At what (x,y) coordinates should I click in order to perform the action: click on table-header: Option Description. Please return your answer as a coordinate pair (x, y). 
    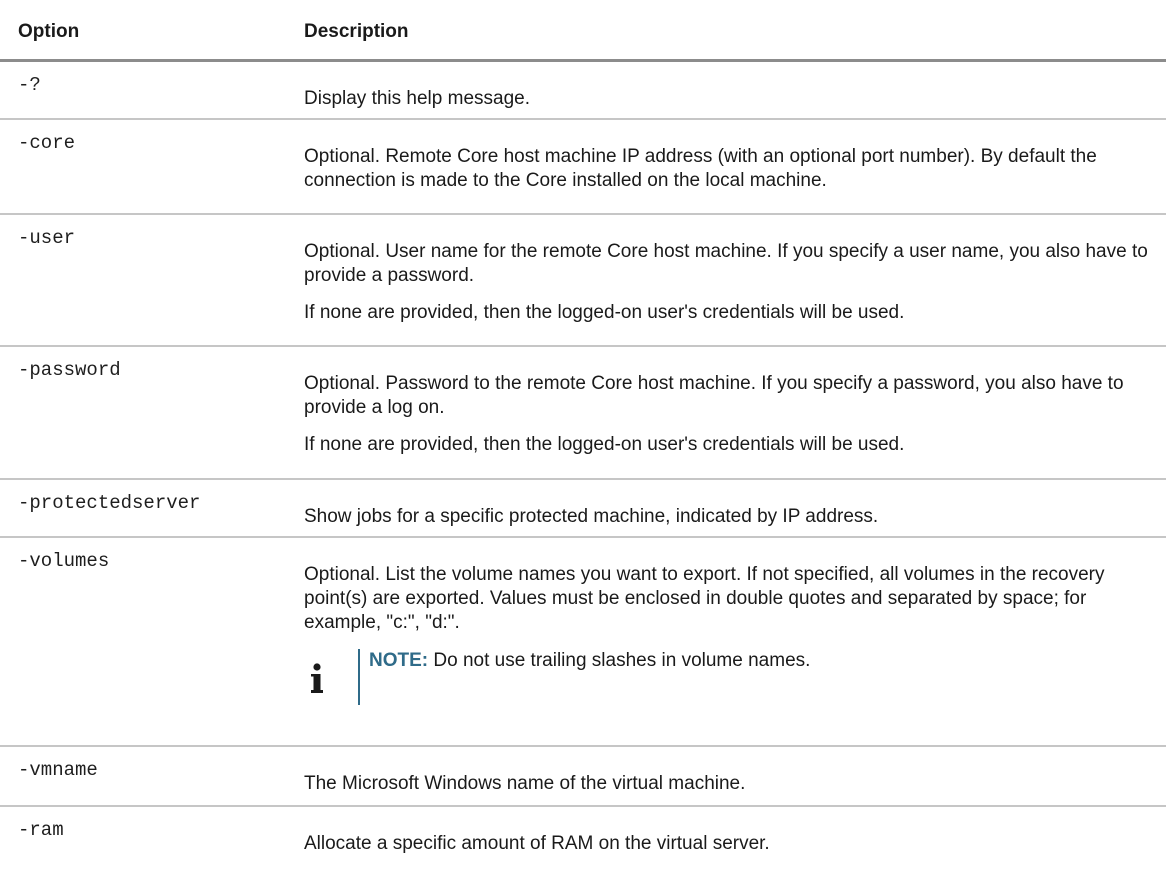
    Looking at the image, I should click on (583, 31).